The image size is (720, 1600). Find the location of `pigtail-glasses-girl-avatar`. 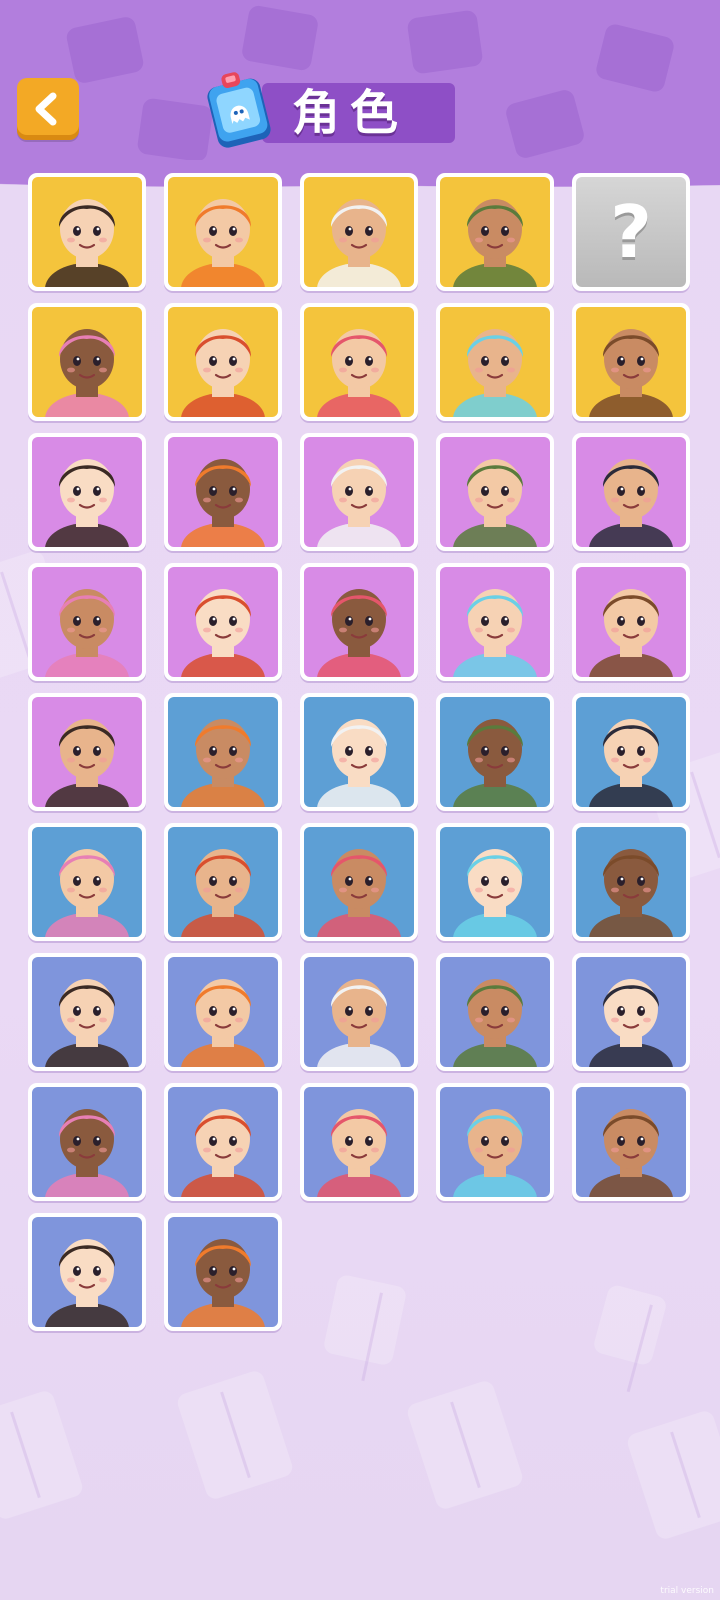

pigtail-glasses-girl-avatar is located at coordinates (87, 1023).